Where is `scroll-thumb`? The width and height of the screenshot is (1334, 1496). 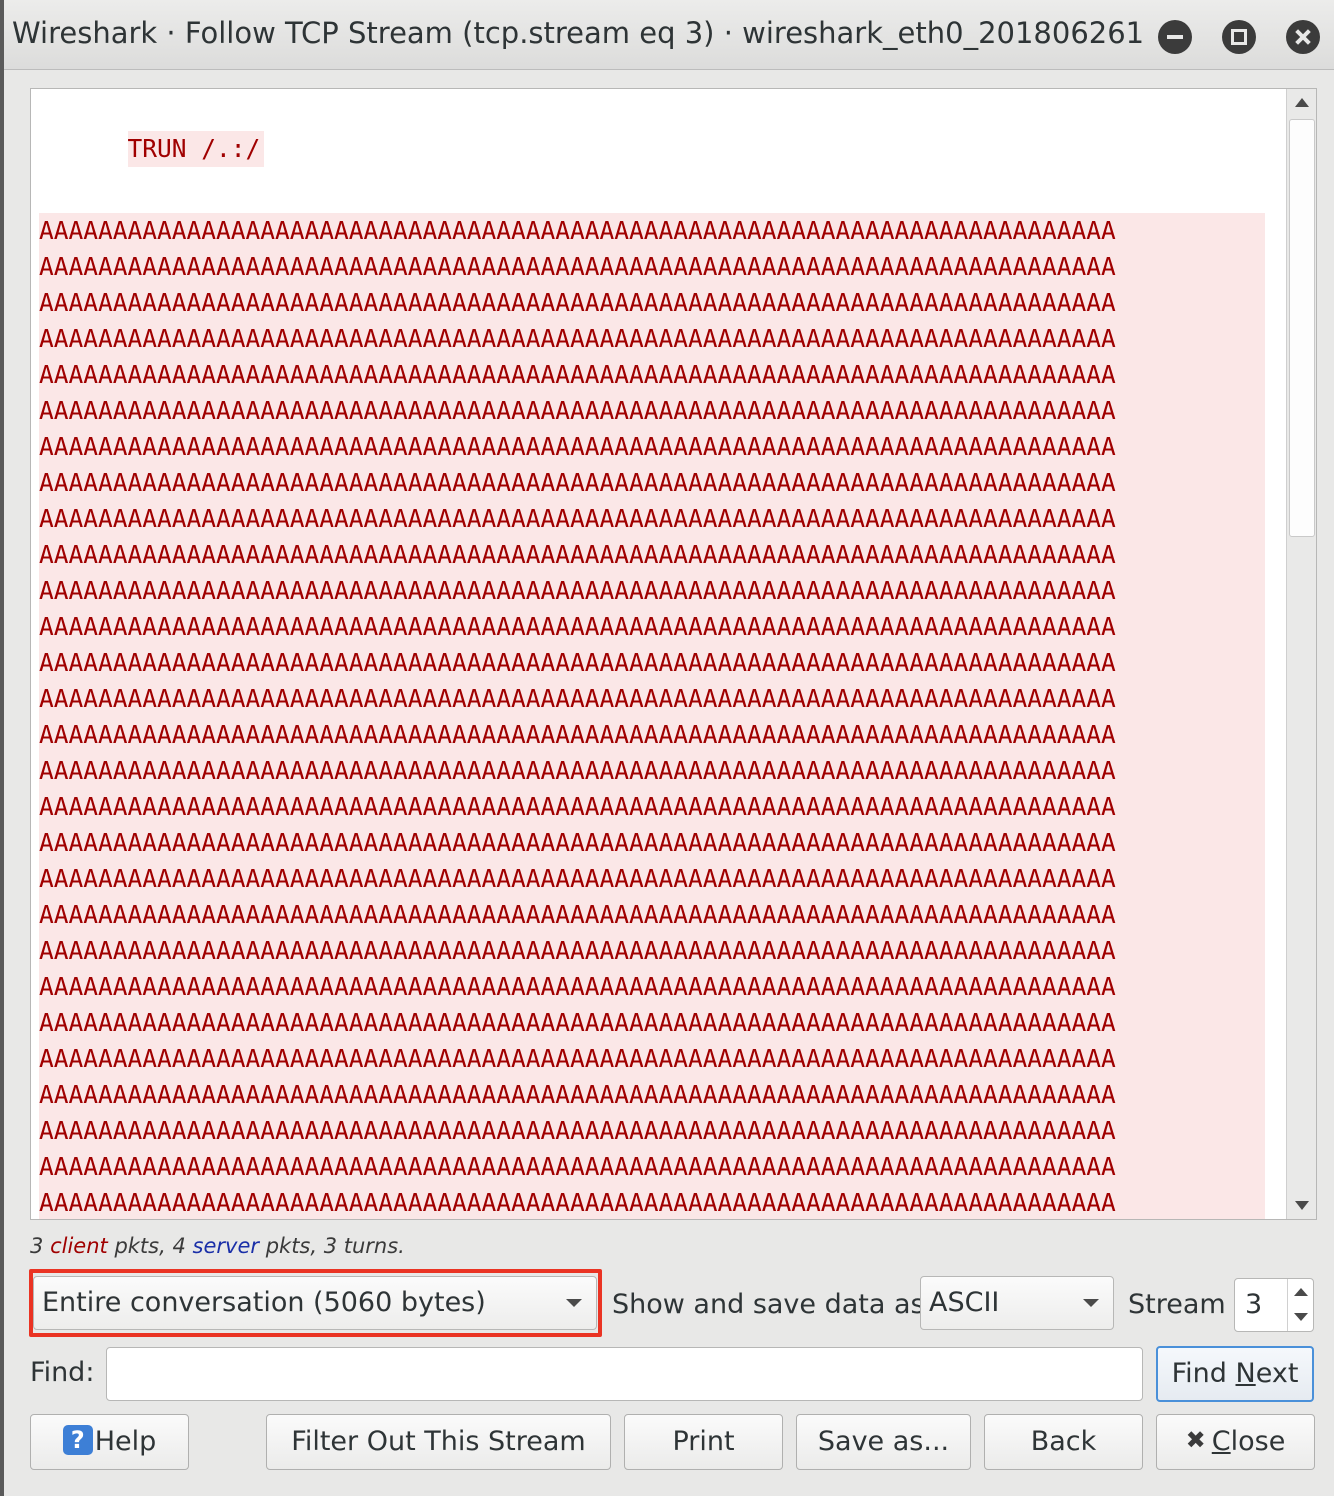
scroll-thumb is located at coordinates (1302, 328).